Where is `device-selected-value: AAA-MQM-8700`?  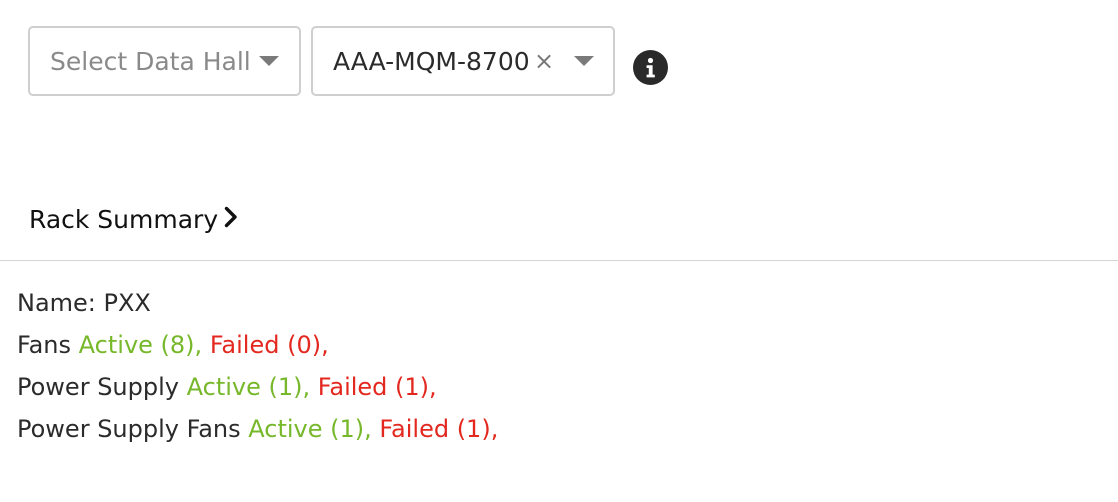
device-selected-value: AAA-MQM-8700 is located at coordinates (431, 61).